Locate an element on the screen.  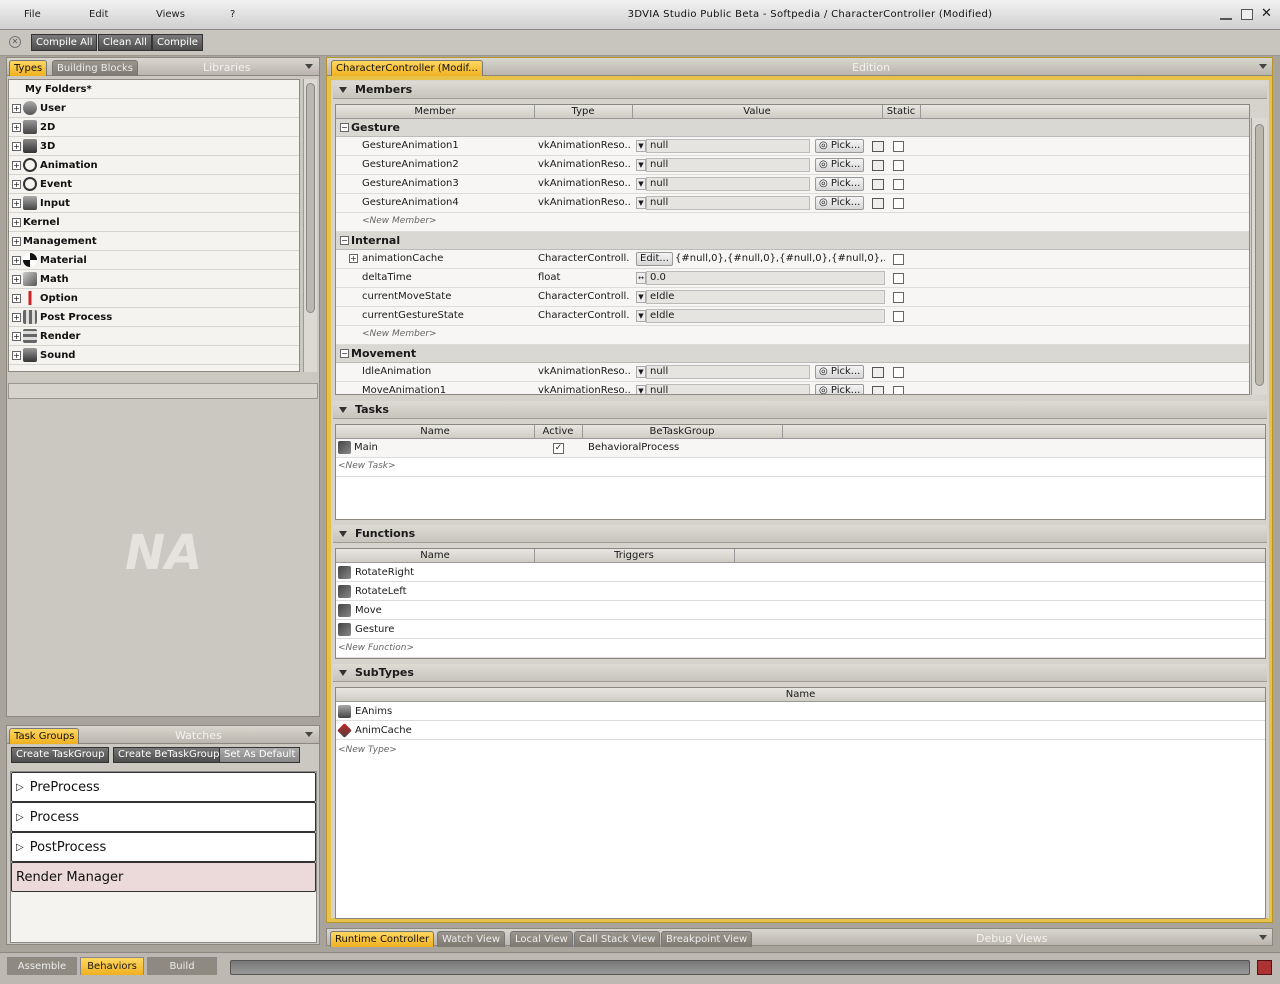
close-circle-icon: ✕ is located at coordinates (15, 42).